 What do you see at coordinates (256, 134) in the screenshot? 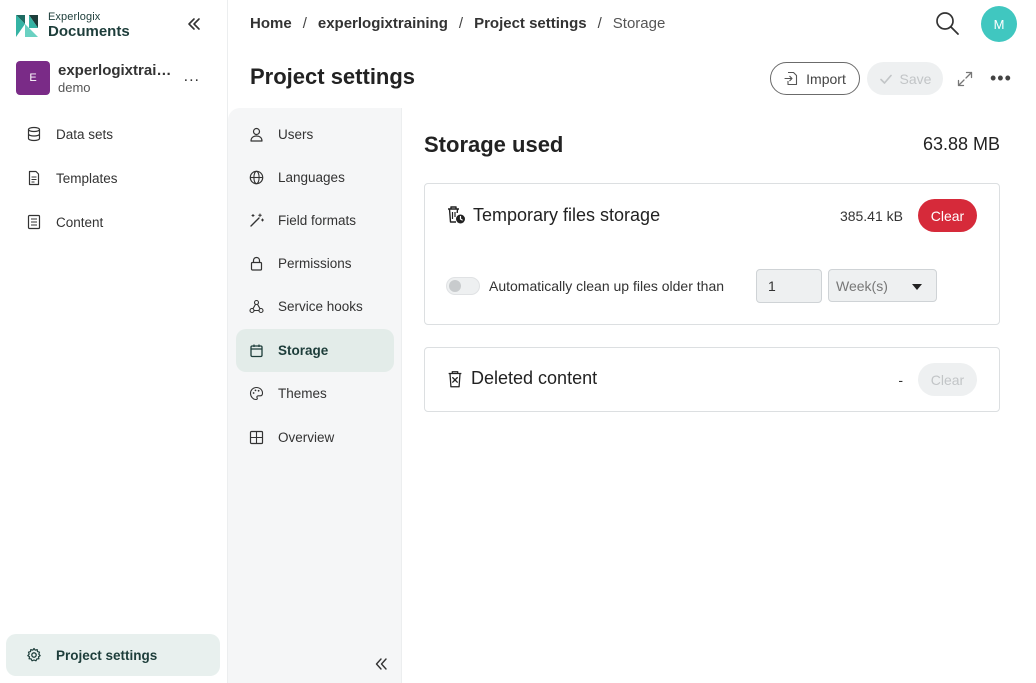
I see `user-icon` at bounding box center [256, 134].